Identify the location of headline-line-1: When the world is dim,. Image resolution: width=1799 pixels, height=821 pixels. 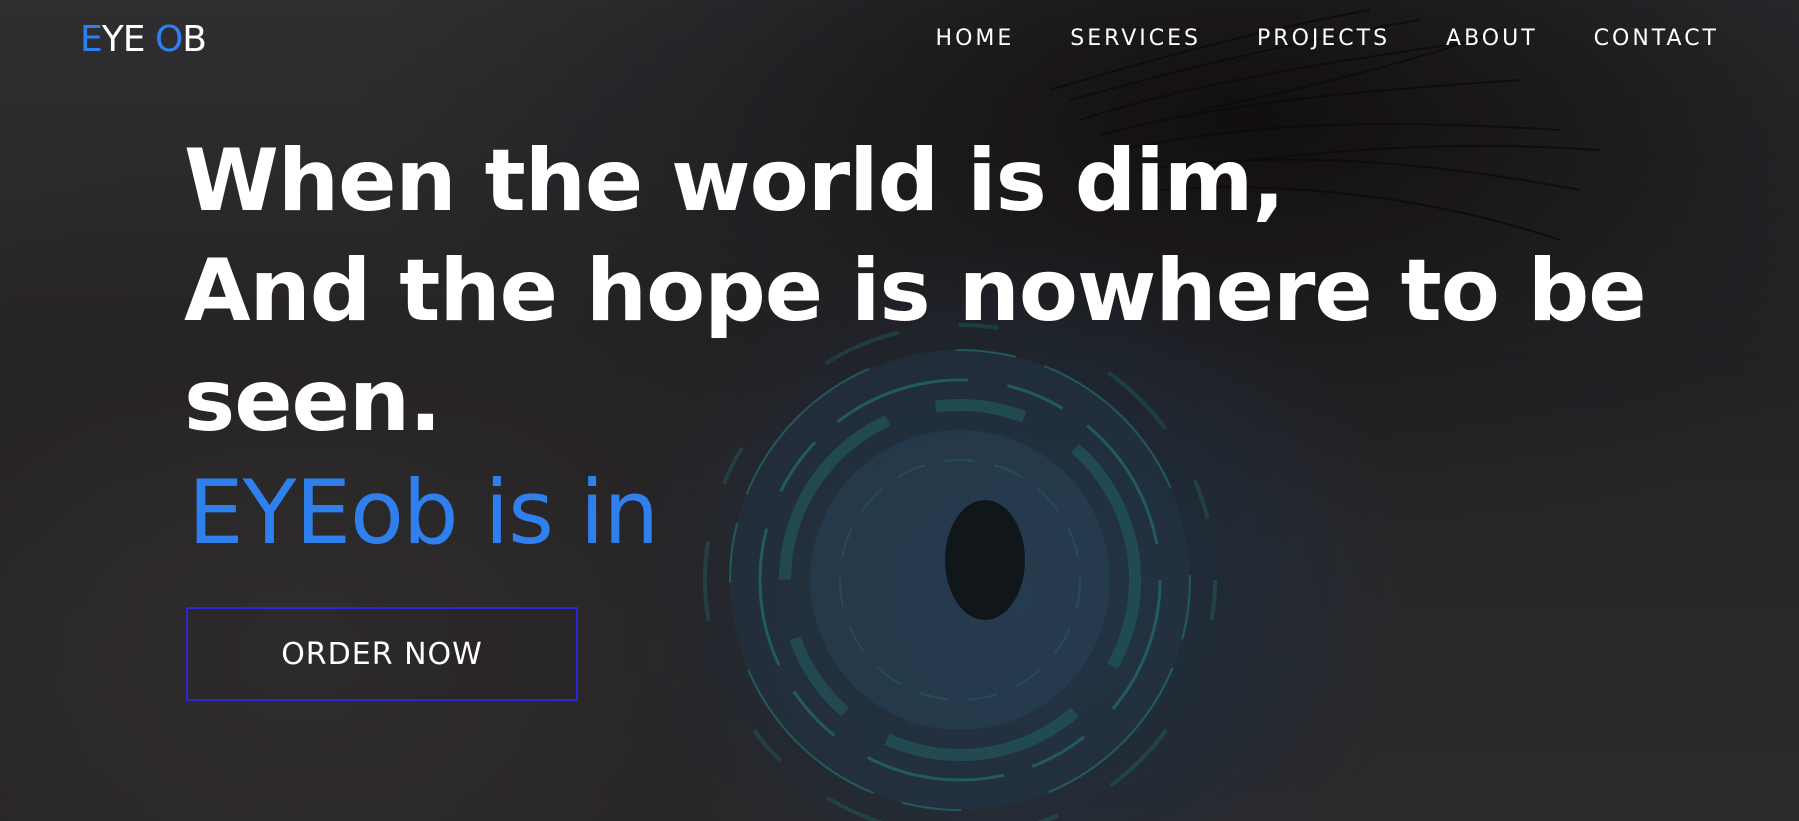
(734, 181).